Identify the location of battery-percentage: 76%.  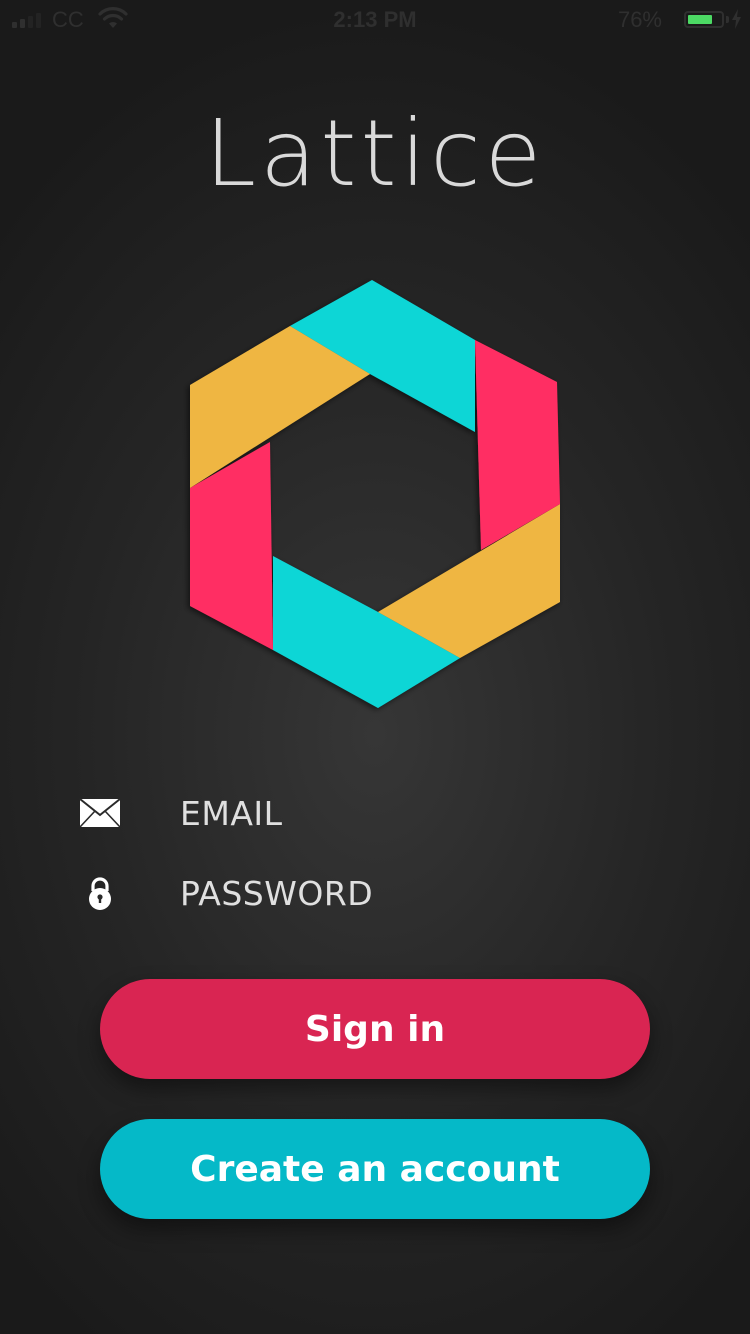
(639, 19).